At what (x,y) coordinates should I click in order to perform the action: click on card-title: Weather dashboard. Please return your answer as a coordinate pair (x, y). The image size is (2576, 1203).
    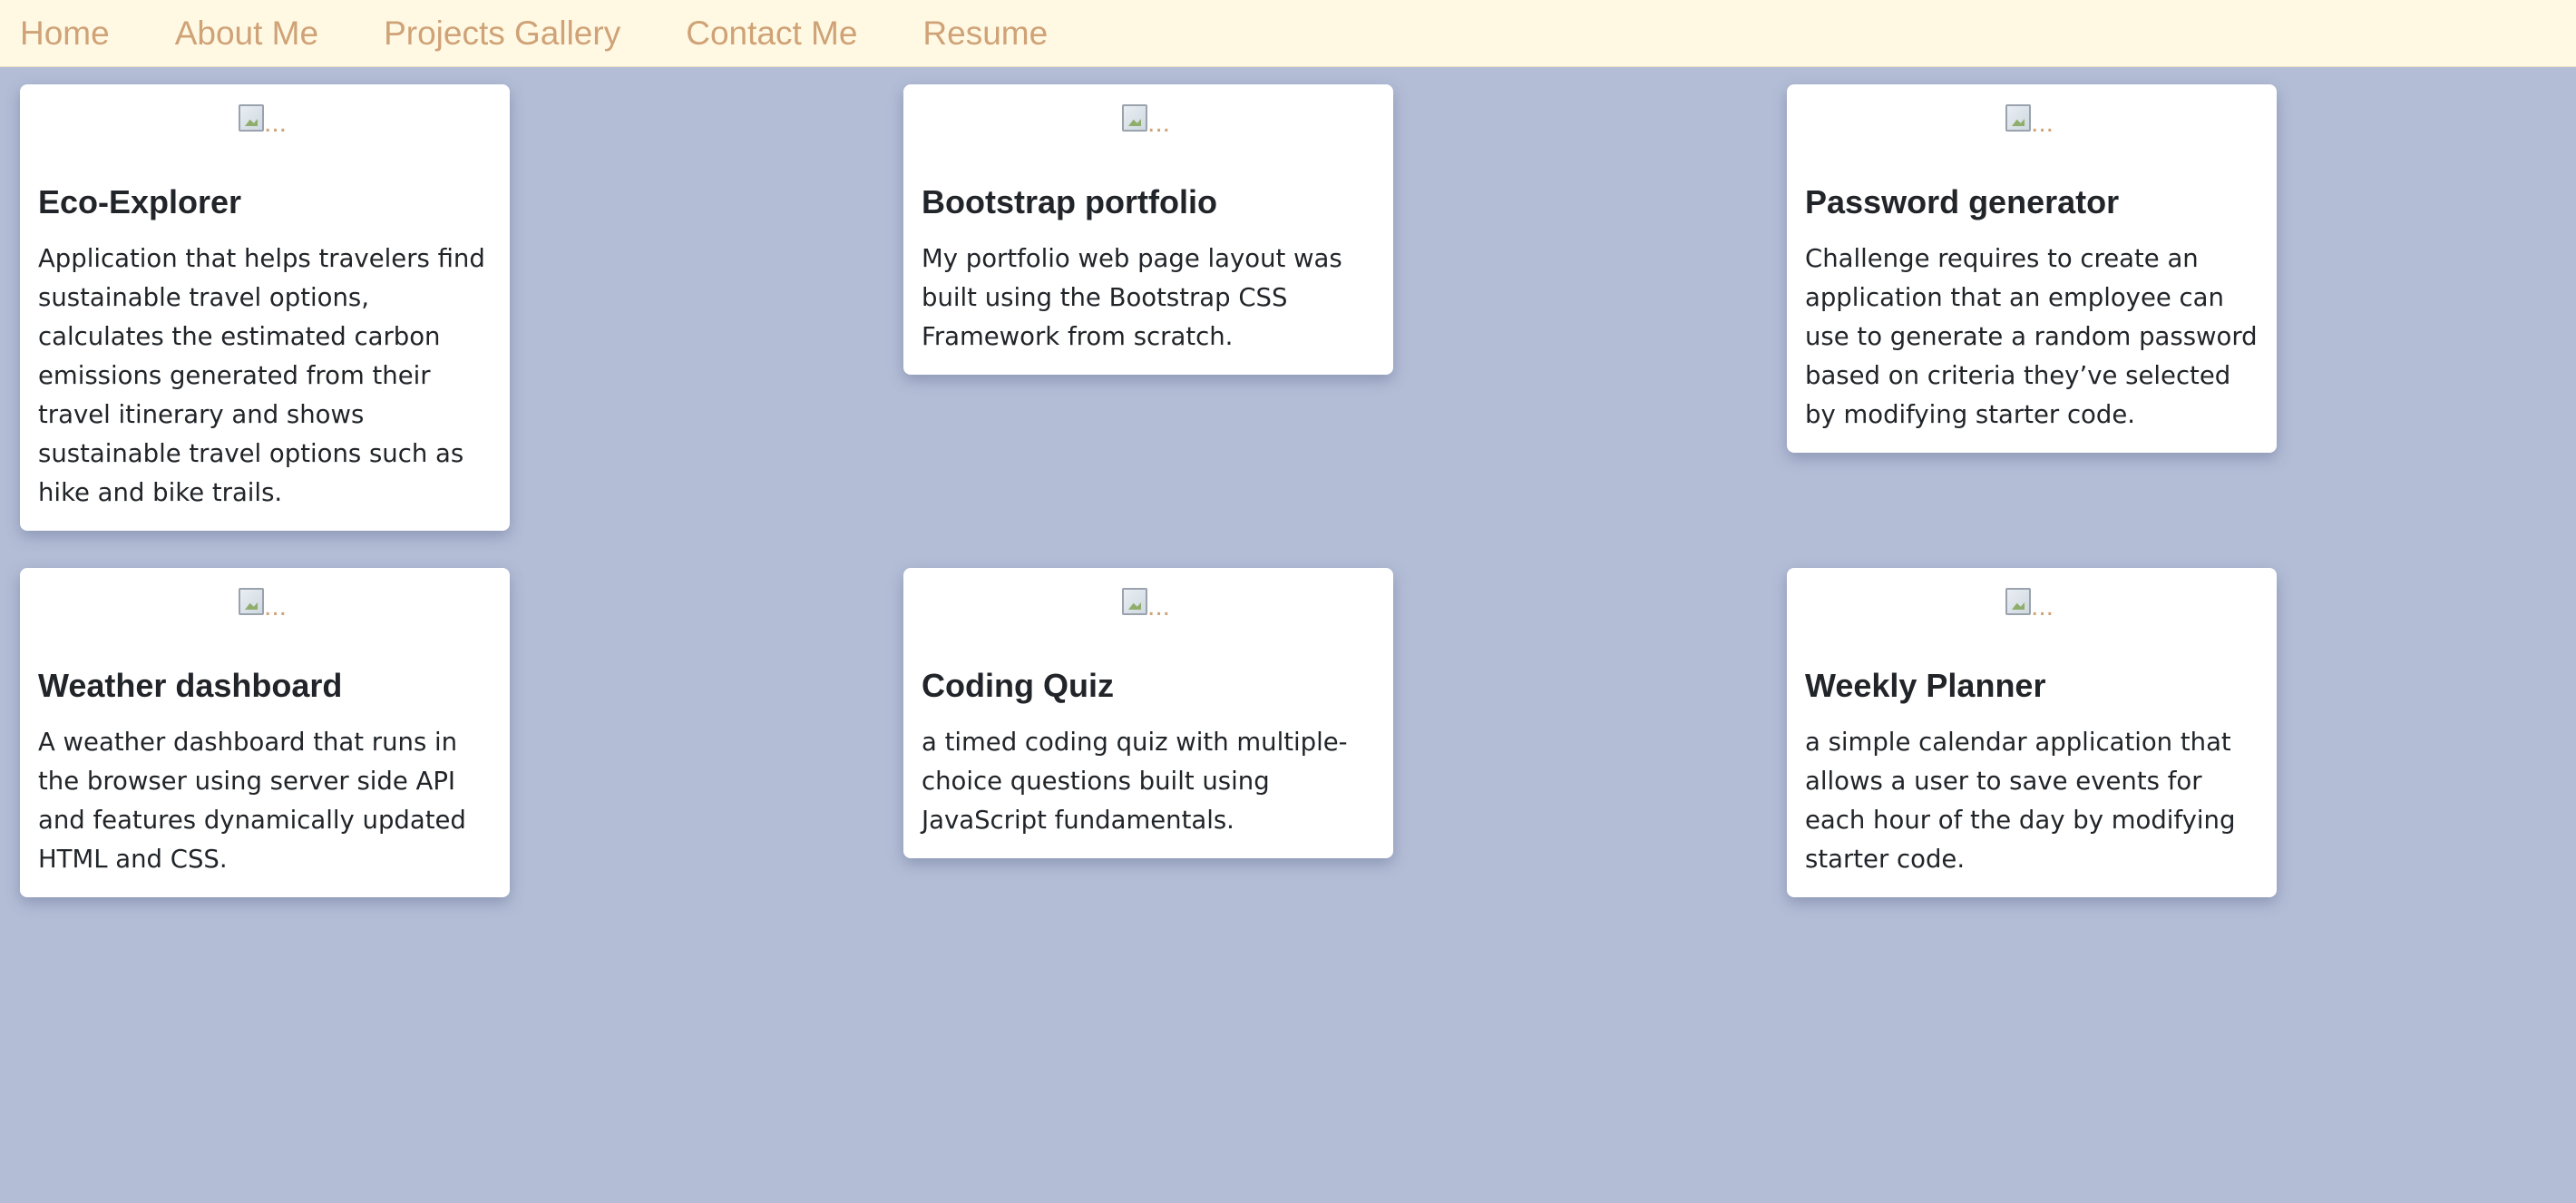
    Looking at the image, I should click on (190, 685).